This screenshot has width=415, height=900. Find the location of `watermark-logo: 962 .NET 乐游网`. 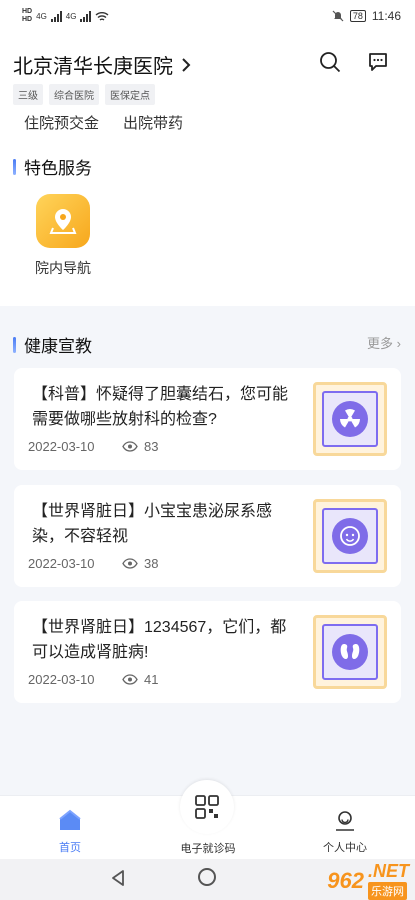

watermark-logo: 962 .NET 乐游网 is located at coordinates (368, 880).